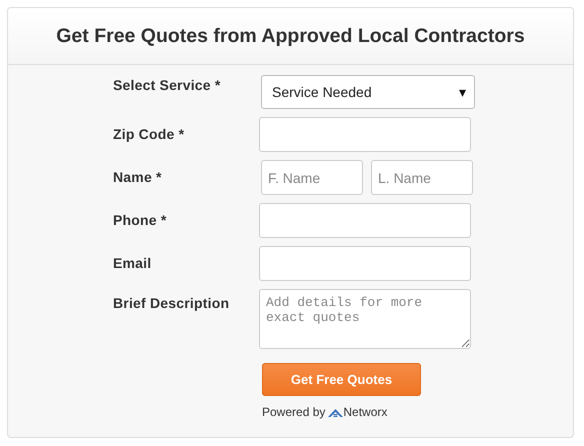 The width and height of the screenshot is (584, 446). I want to click on form-title: Get Free Quotes from Approved Local Contractors, so click(290, 36).